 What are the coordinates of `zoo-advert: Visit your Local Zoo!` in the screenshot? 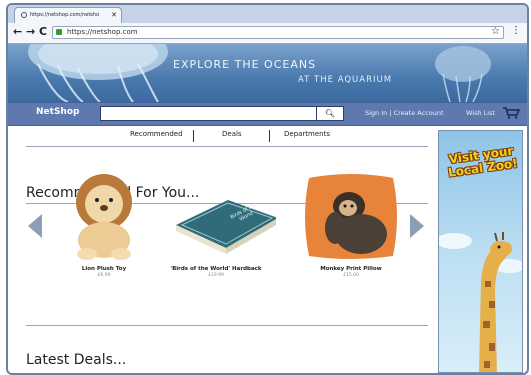 It's located at (480, 251).